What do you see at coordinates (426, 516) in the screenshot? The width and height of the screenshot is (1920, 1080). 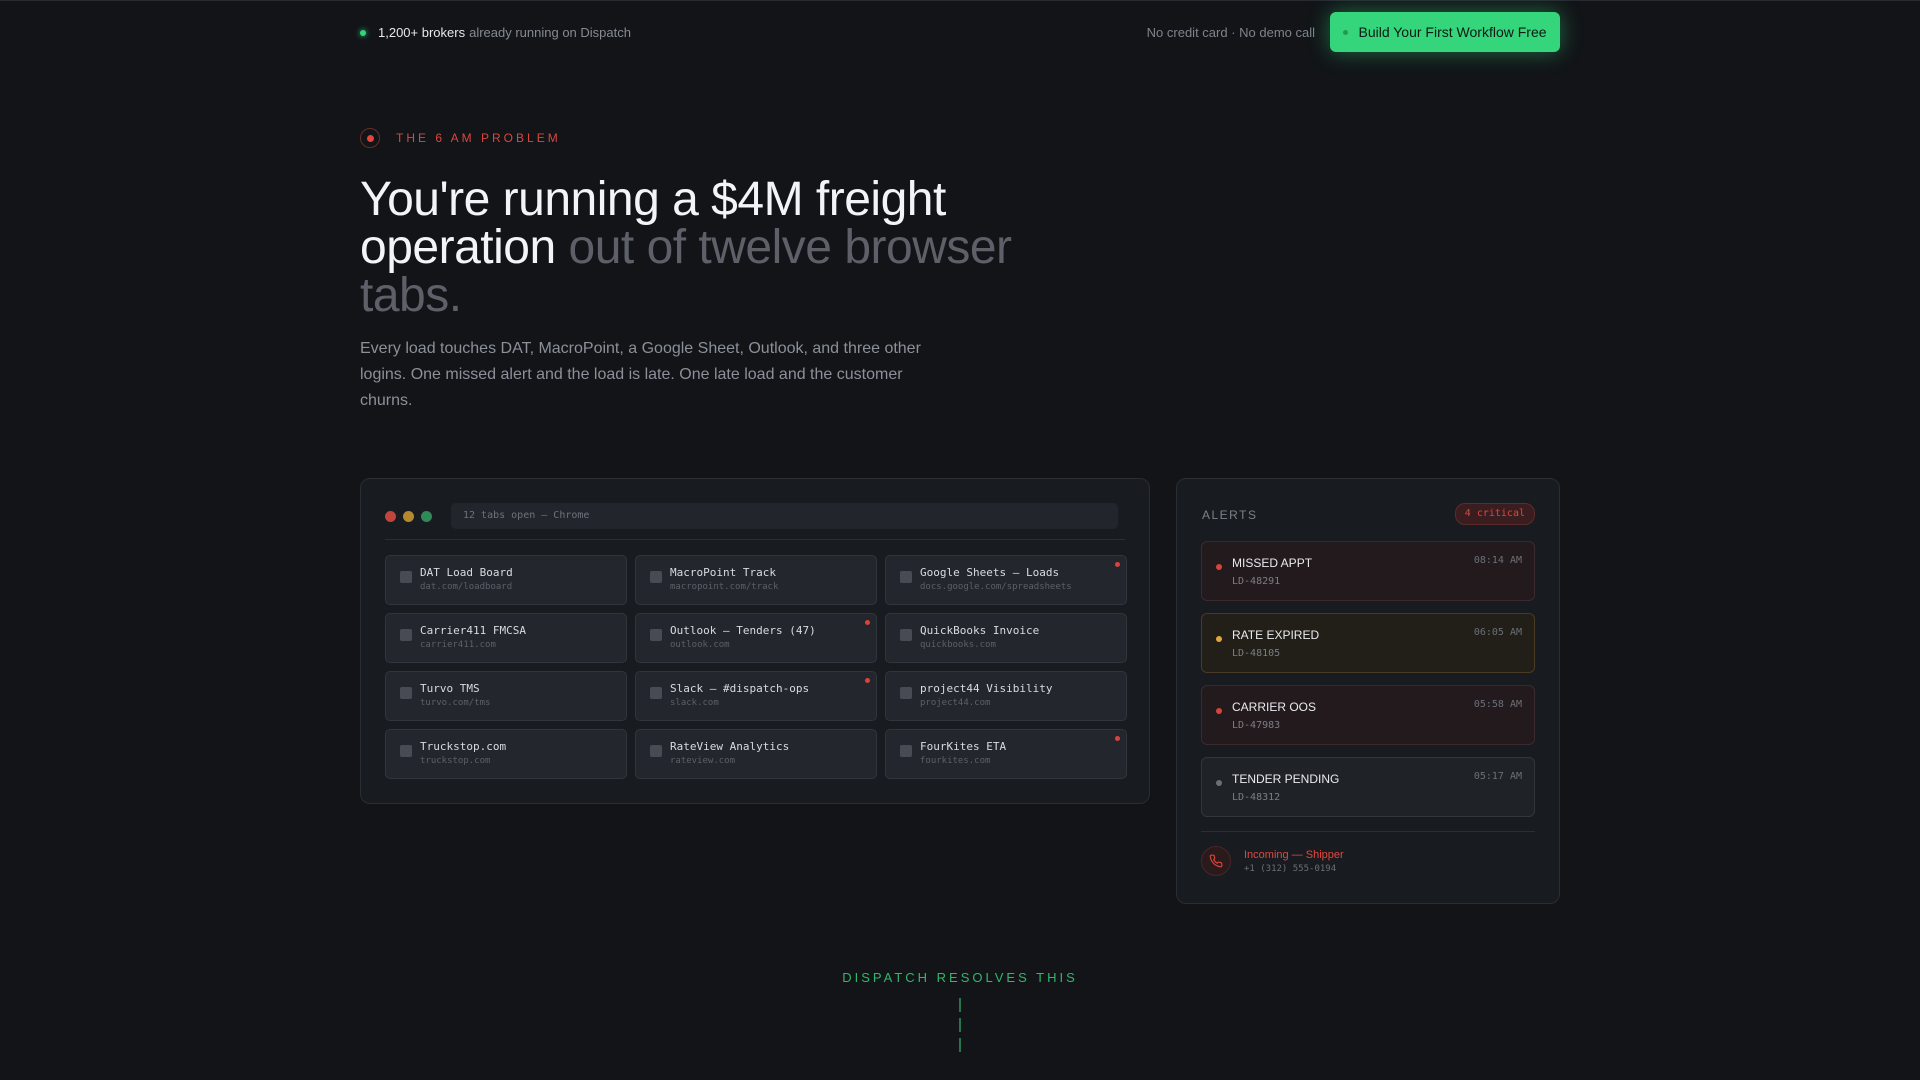 I see `maximize-dot-icon` at bounding box center [426, 516].